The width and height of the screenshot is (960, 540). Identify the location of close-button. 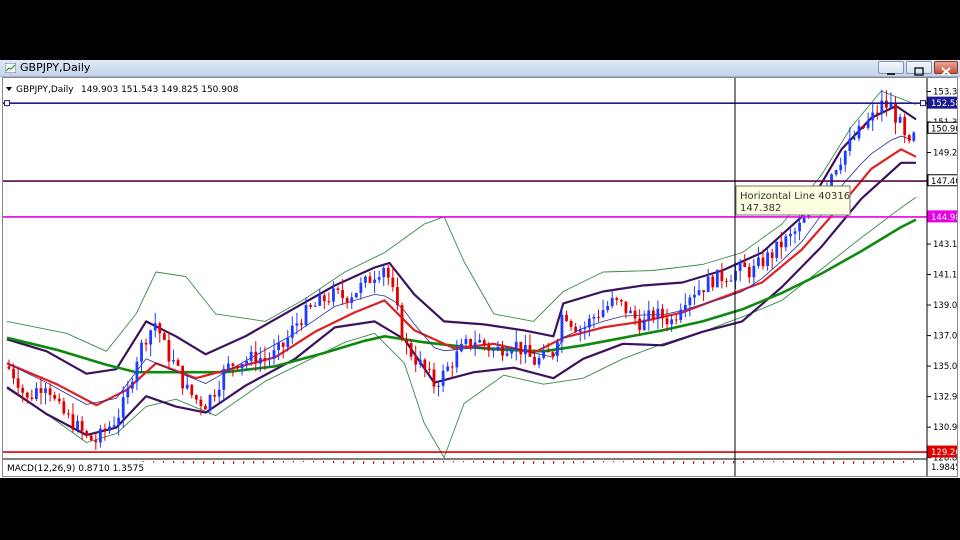
(946, 68).